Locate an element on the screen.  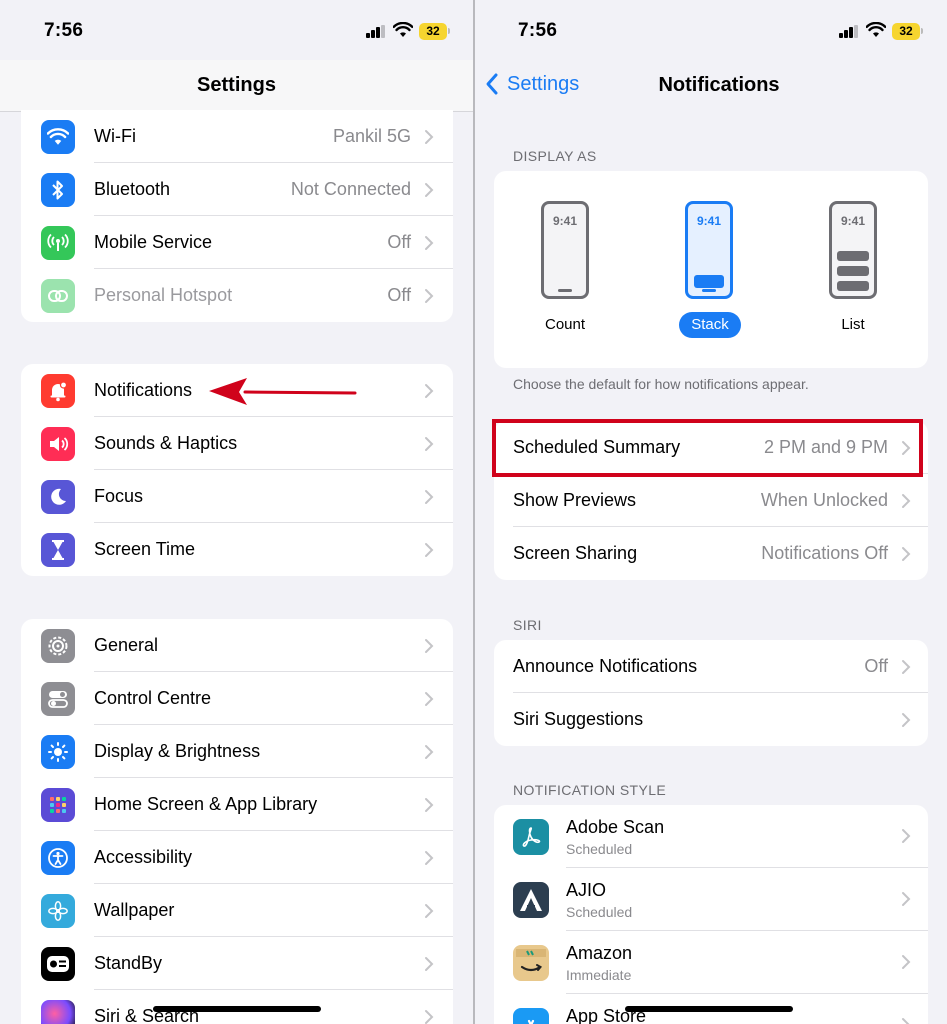
row-label: Control Centre is located at coordinates (153, 698).